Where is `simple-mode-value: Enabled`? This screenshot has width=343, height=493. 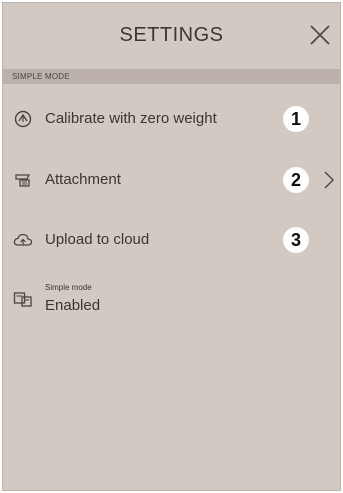 simple-mode-value: Enabled is located at coordinates (73, 305).